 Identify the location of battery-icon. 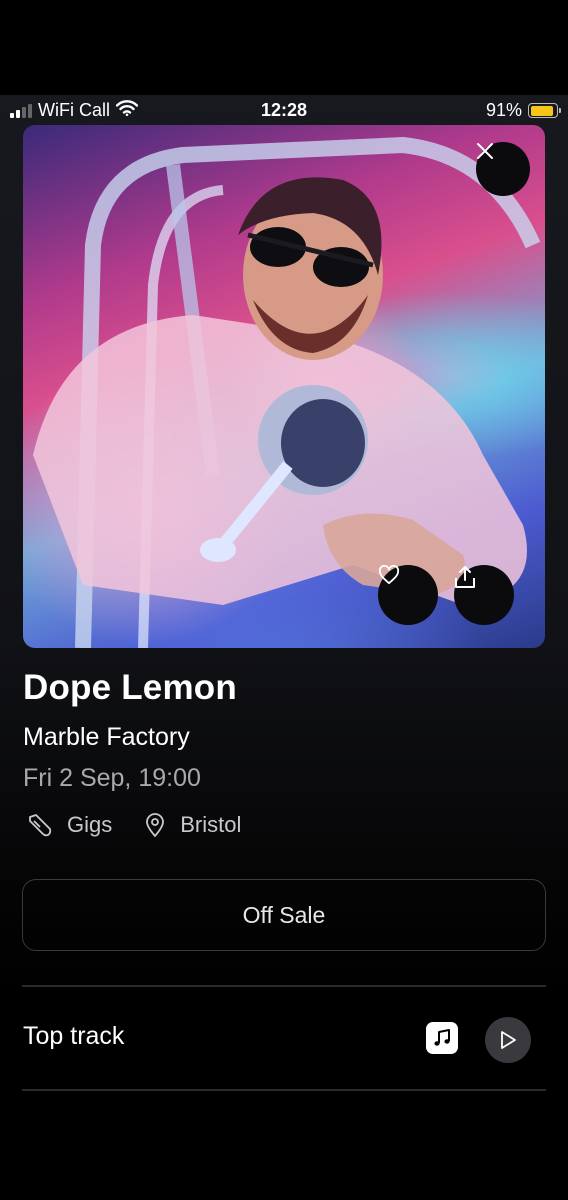
(544, 110).